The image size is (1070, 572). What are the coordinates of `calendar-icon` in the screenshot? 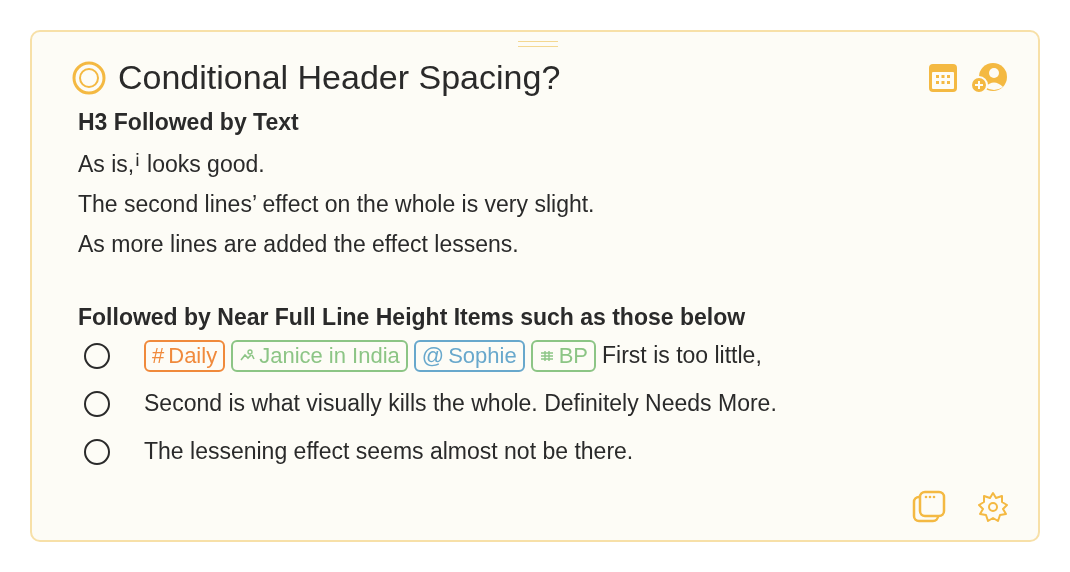 It's located at (943, 77).